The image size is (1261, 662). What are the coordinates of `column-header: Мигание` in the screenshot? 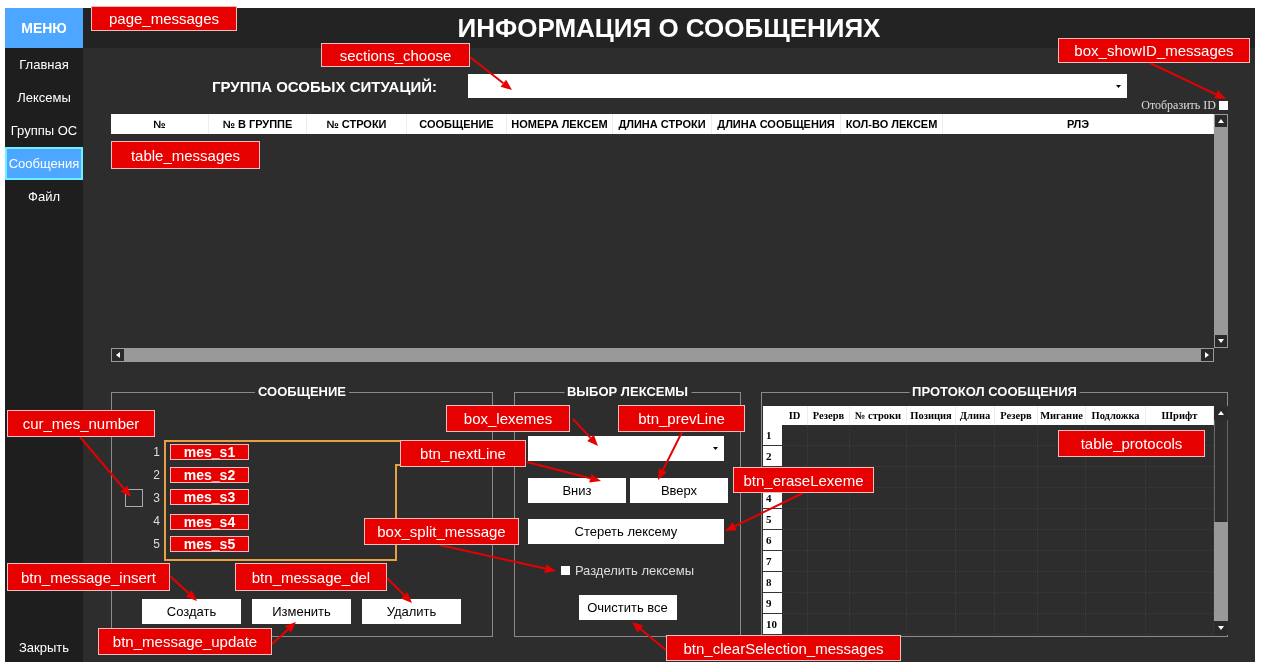 It's located at (1062, 415).